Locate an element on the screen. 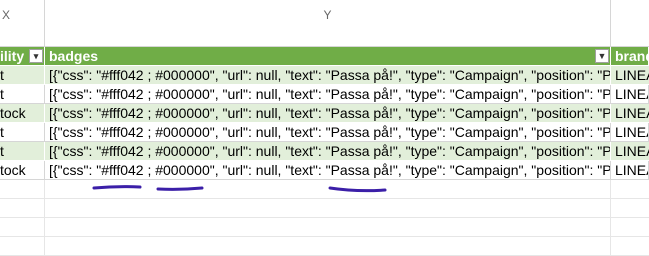 This screenshot has width=649, height=256. dropdown-filter-icon: ▾ is located at coordinates (36, 56).